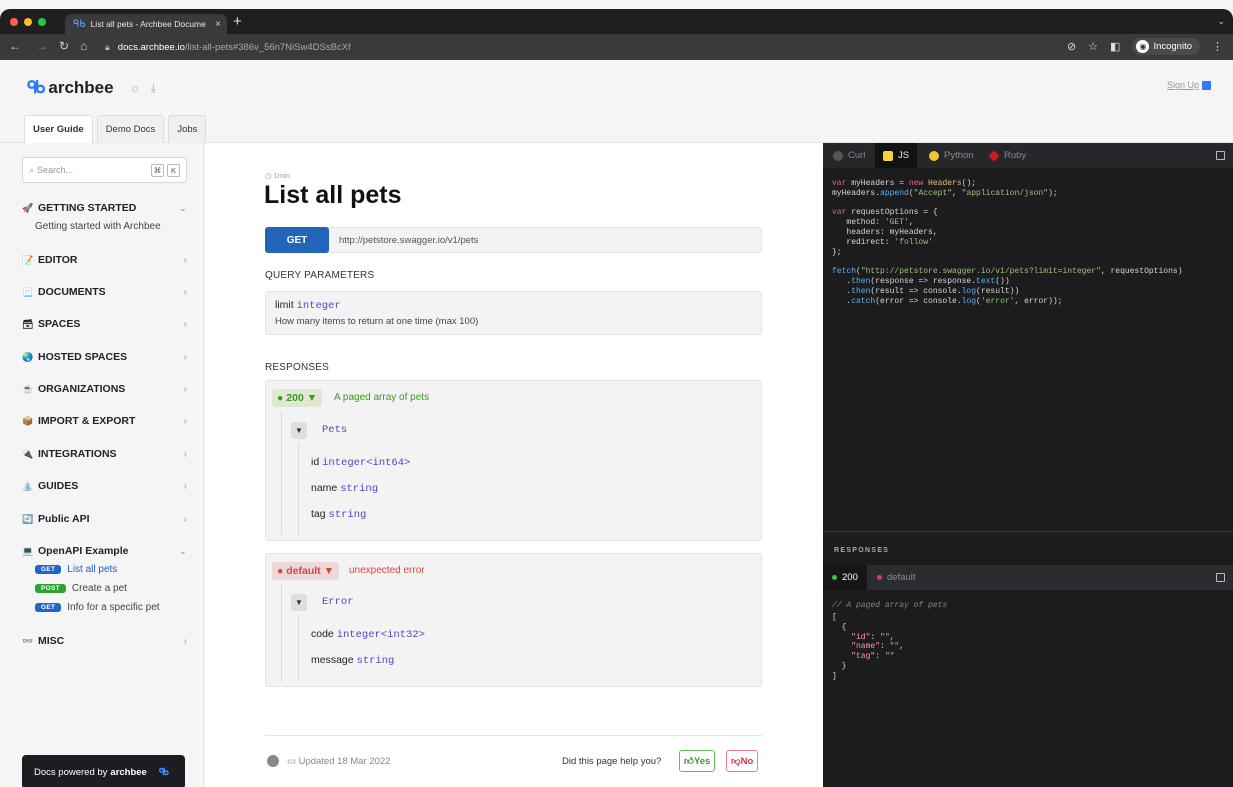 This screenshot has height=787, width=1233. I want to click on copy-response-icon, so click(1220, 577).